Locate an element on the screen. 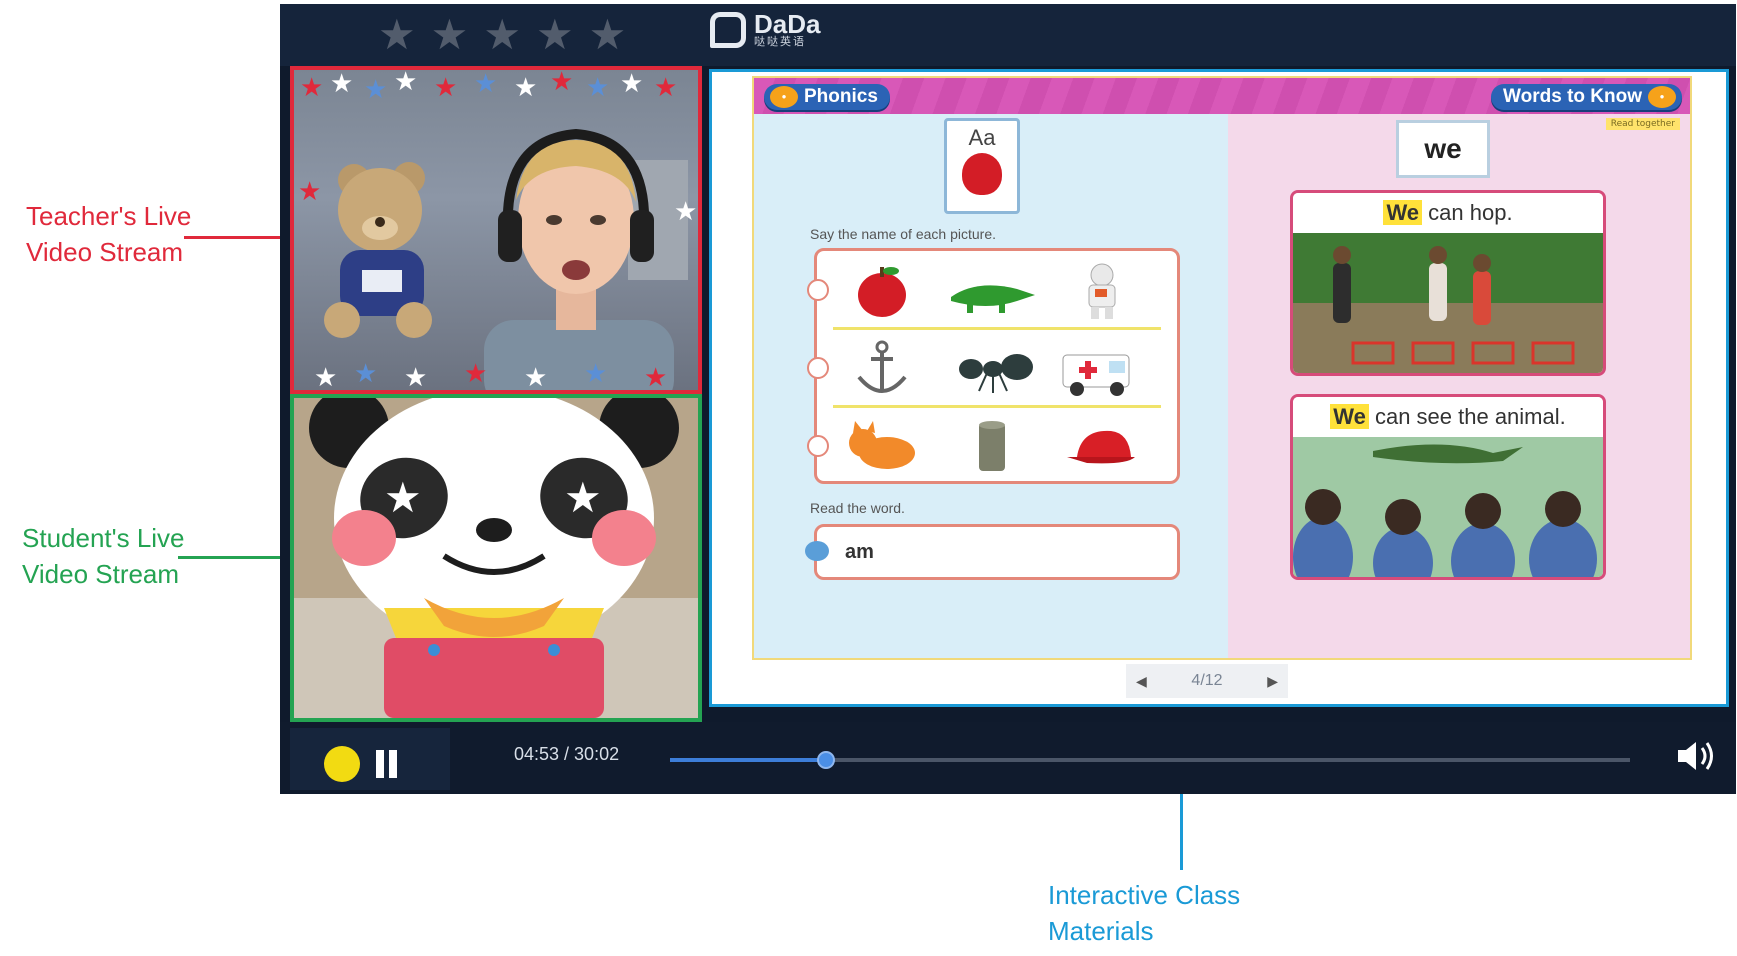  photo-card-hop: We can hop. is located at coordinates (1448, 283).